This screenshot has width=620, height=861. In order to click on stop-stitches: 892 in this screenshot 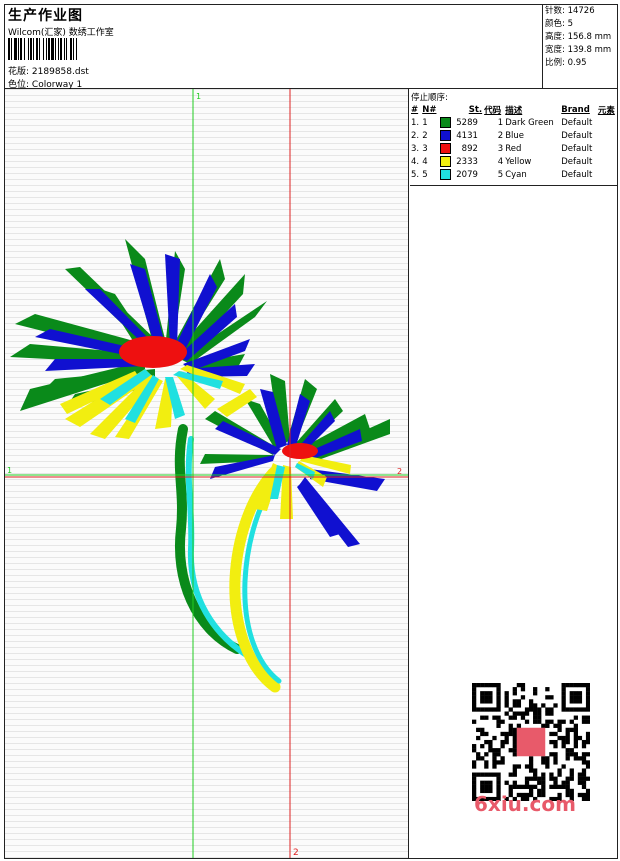, I will do `click(461, 148)`.